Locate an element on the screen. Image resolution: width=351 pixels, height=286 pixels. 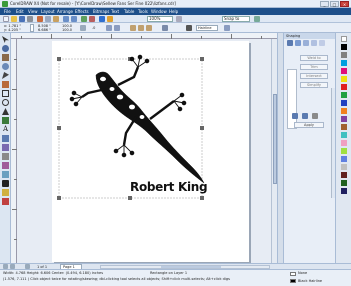
export-icon is located at coordinates (92, 19).